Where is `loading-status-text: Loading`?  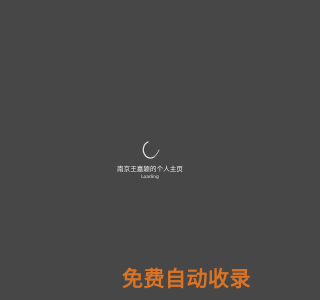
loading-status-text: Loading is located at coordinates (150, 177).